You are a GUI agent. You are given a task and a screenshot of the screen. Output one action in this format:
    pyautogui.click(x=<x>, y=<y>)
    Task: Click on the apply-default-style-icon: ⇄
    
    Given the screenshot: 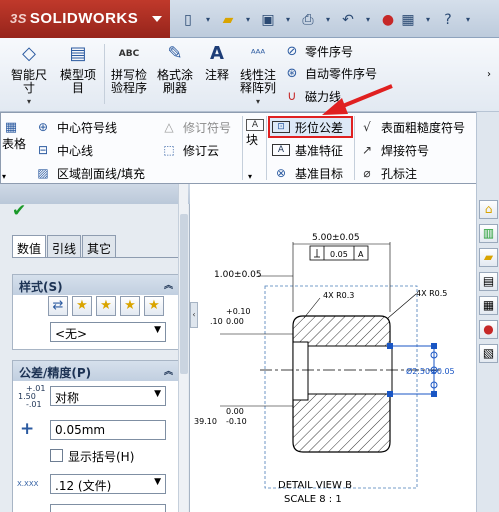 What is the action you would take?
    pyautogui.click(x=58, y=306)
    